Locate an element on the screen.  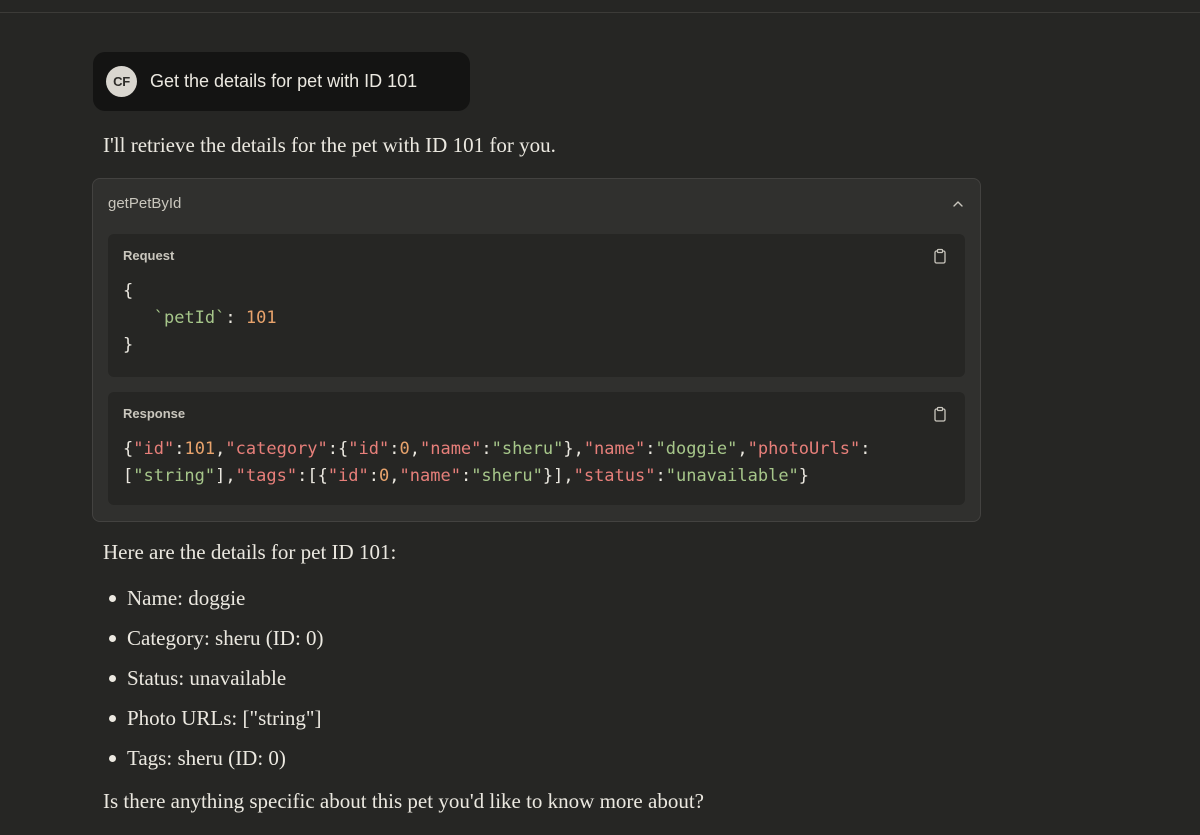
json-number: 101 is located at coordinates (200, 449).